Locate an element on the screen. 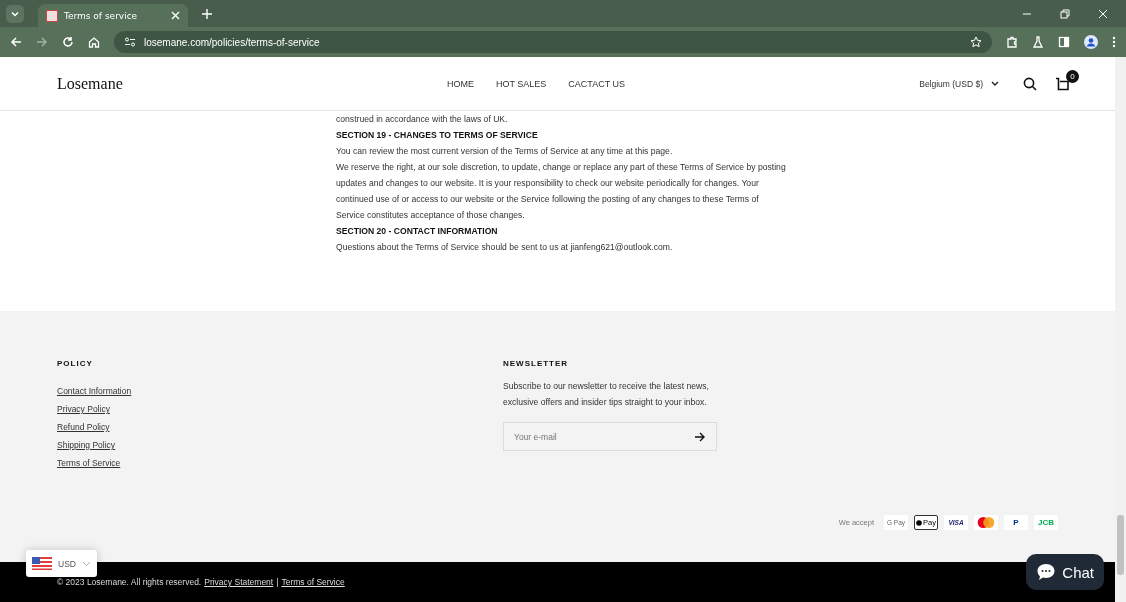 This screenshot has width=1126, height=602. section-heading: SECTION 19 - CHANGES TO TERMS OF SERVICE is located at coordinates (437, 135).